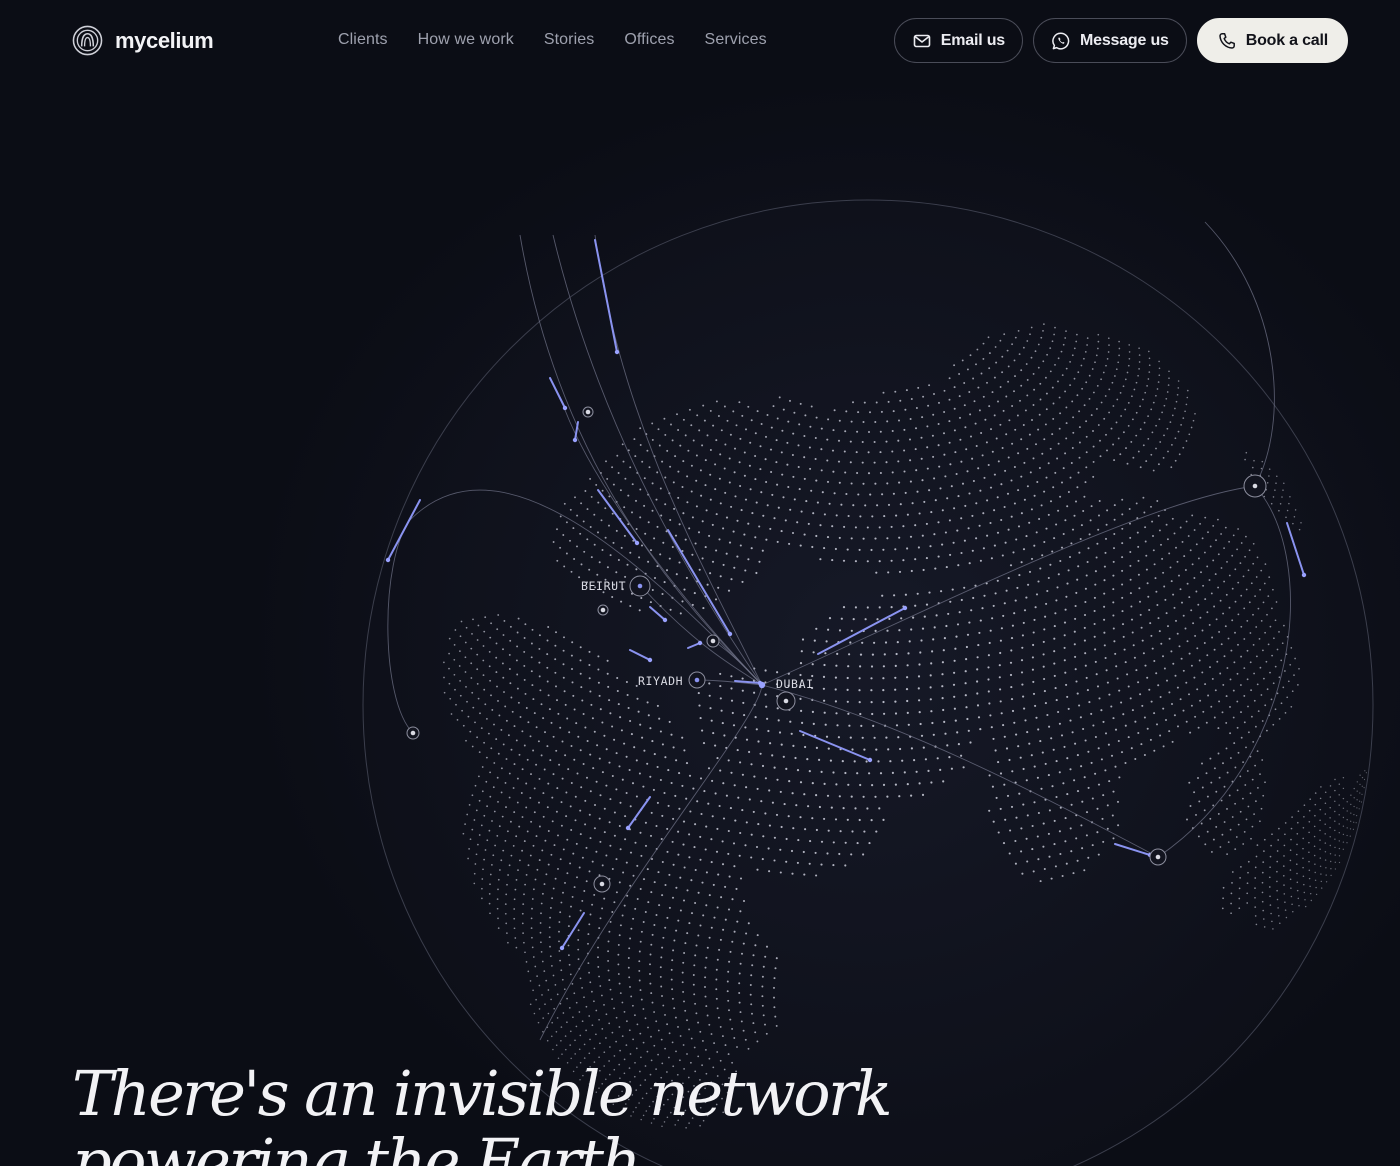 This screenshot has height=1166, width=1400. I want to click on nav-item-stories: Stories, so click(569, 40).